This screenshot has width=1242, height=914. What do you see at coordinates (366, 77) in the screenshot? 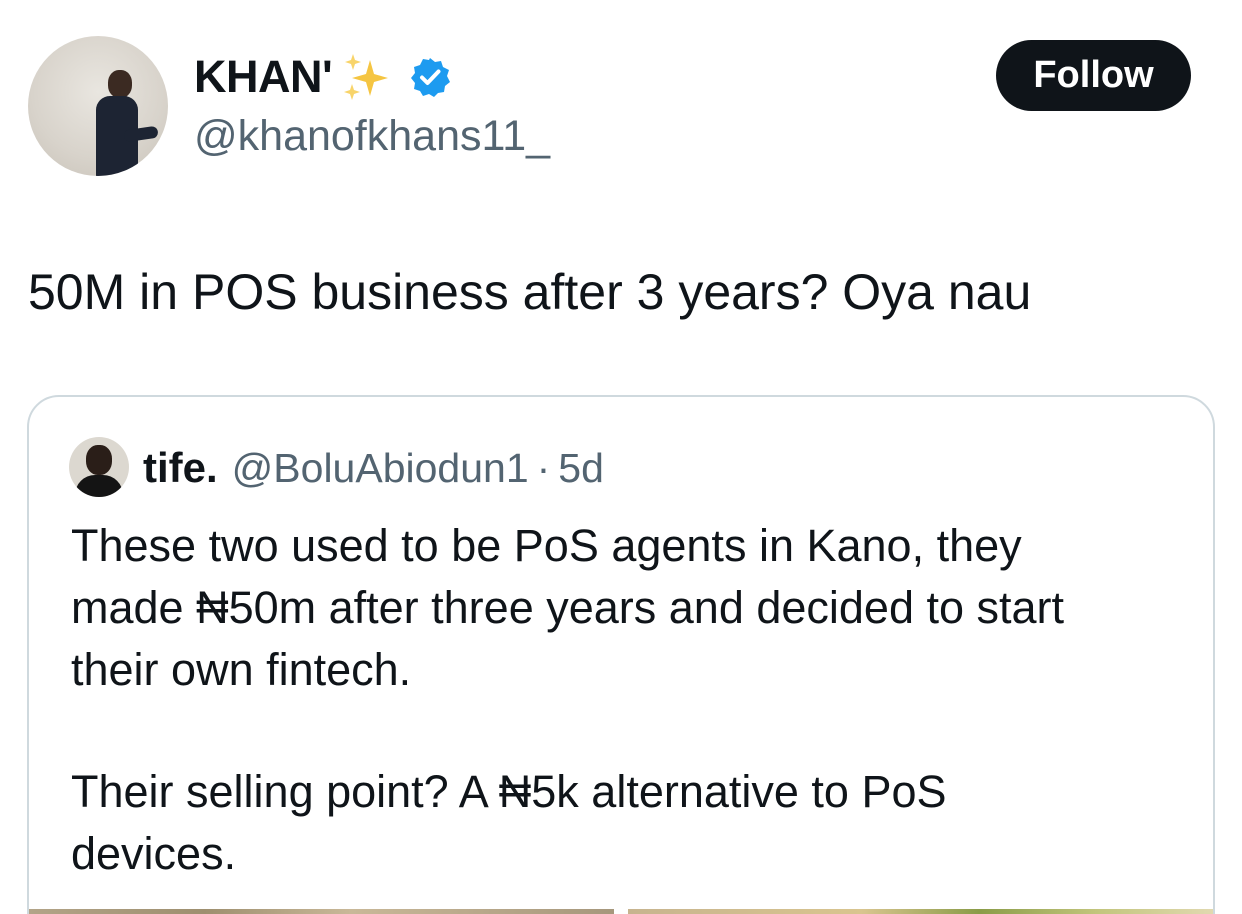
I see `sparkles-icon` at bounding box center [366, 77].